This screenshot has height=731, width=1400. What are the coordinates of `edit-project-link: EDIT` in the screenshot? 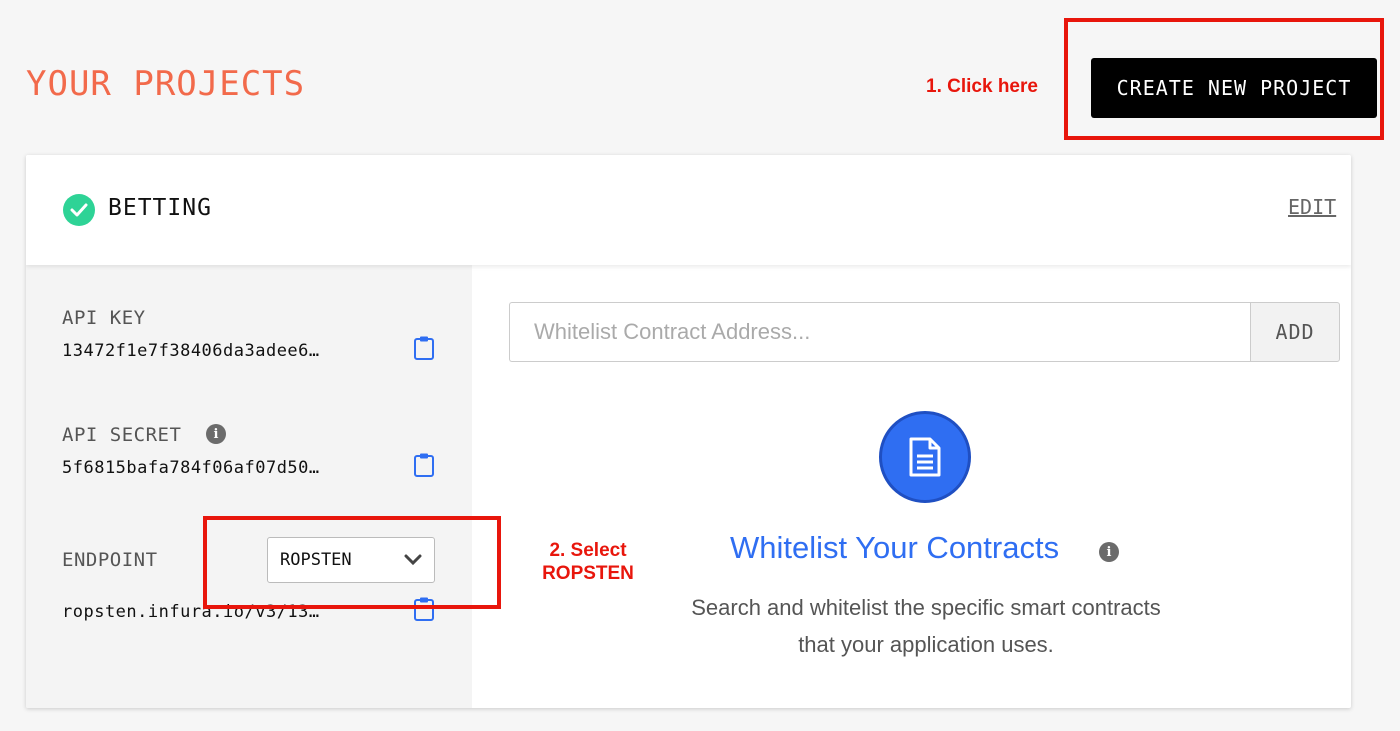 It's located at (1312, 207).